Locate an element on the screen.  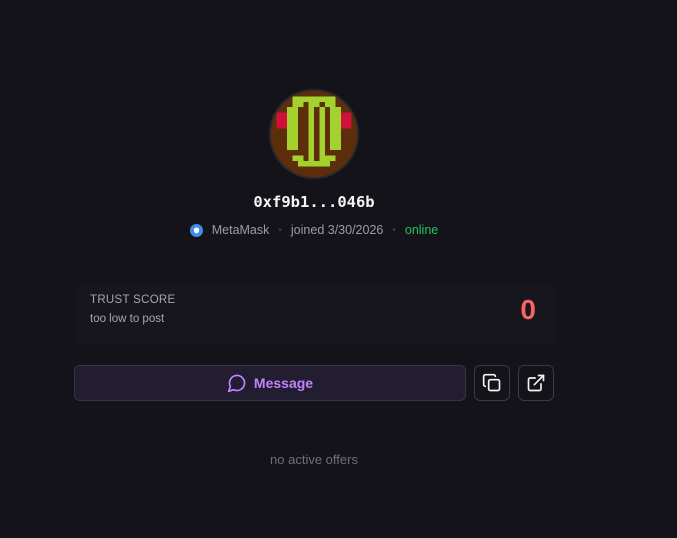
message-button: Message is located at coordinates (270, 383).